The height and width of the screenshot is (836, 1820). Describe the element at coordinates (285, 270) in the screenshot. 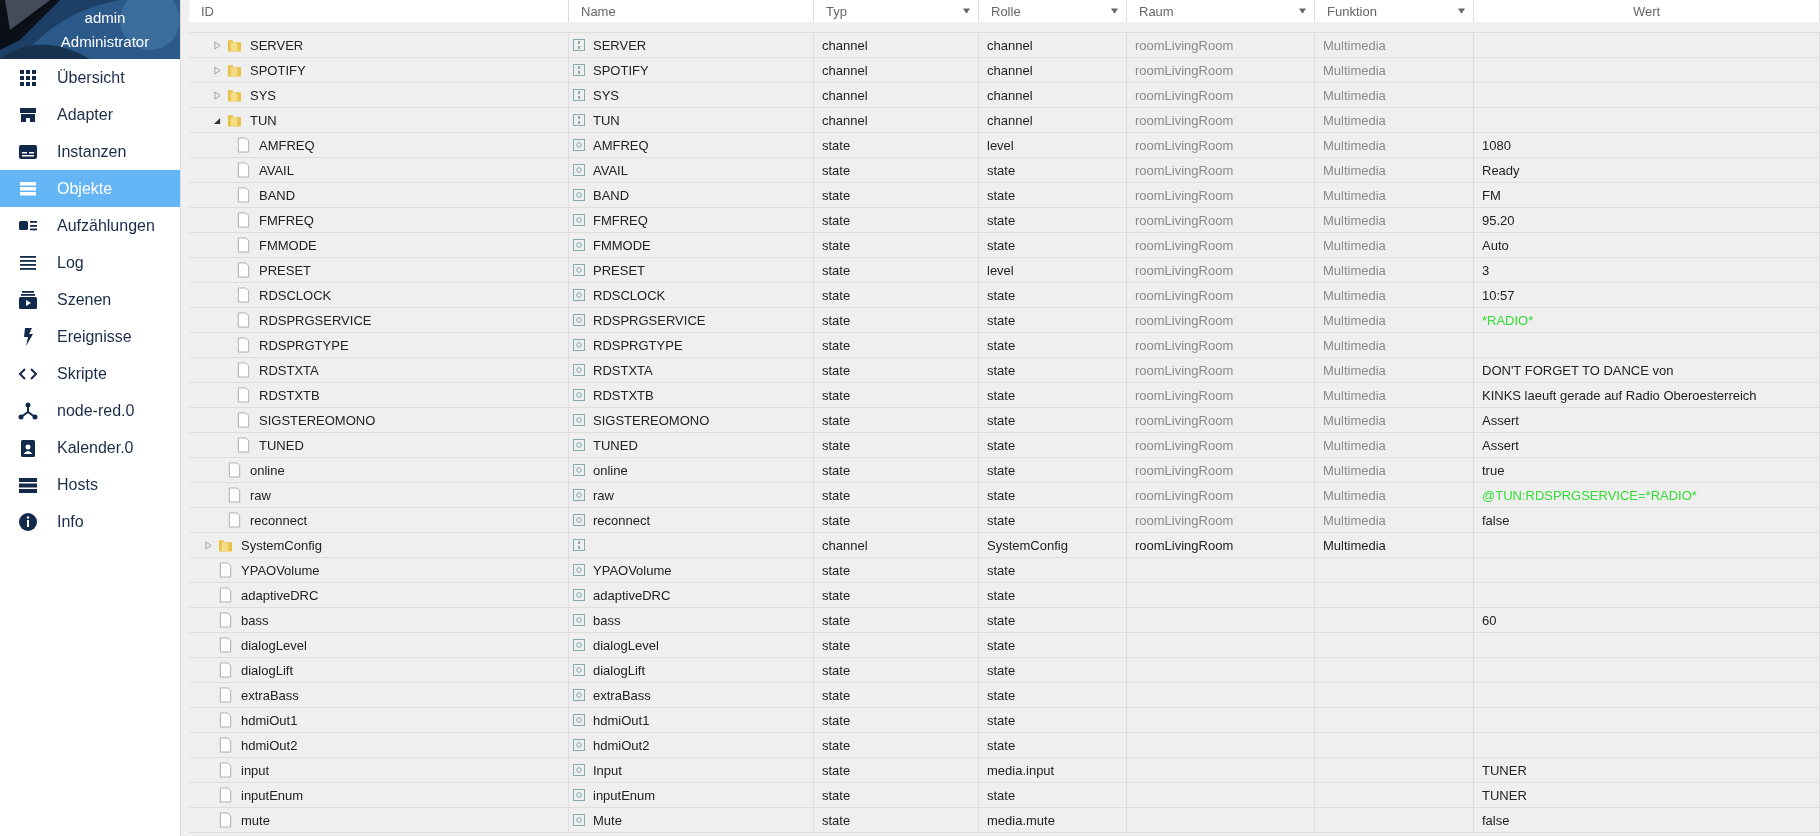

I see `object-id: PRESET` at that location.